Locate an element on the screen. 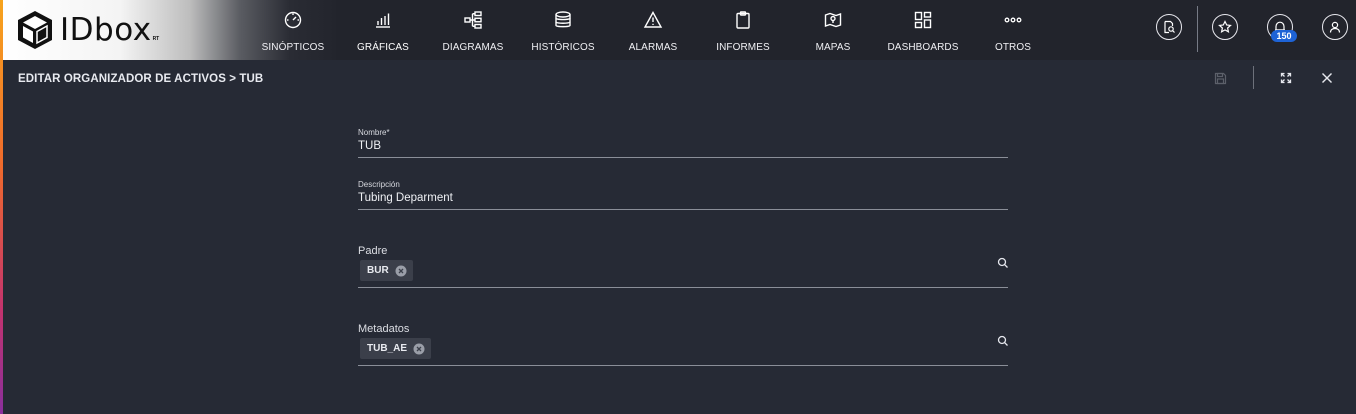 This screenshot has width=1356, height=414. tree-diagram-icon is located at coordinates (473, 20).